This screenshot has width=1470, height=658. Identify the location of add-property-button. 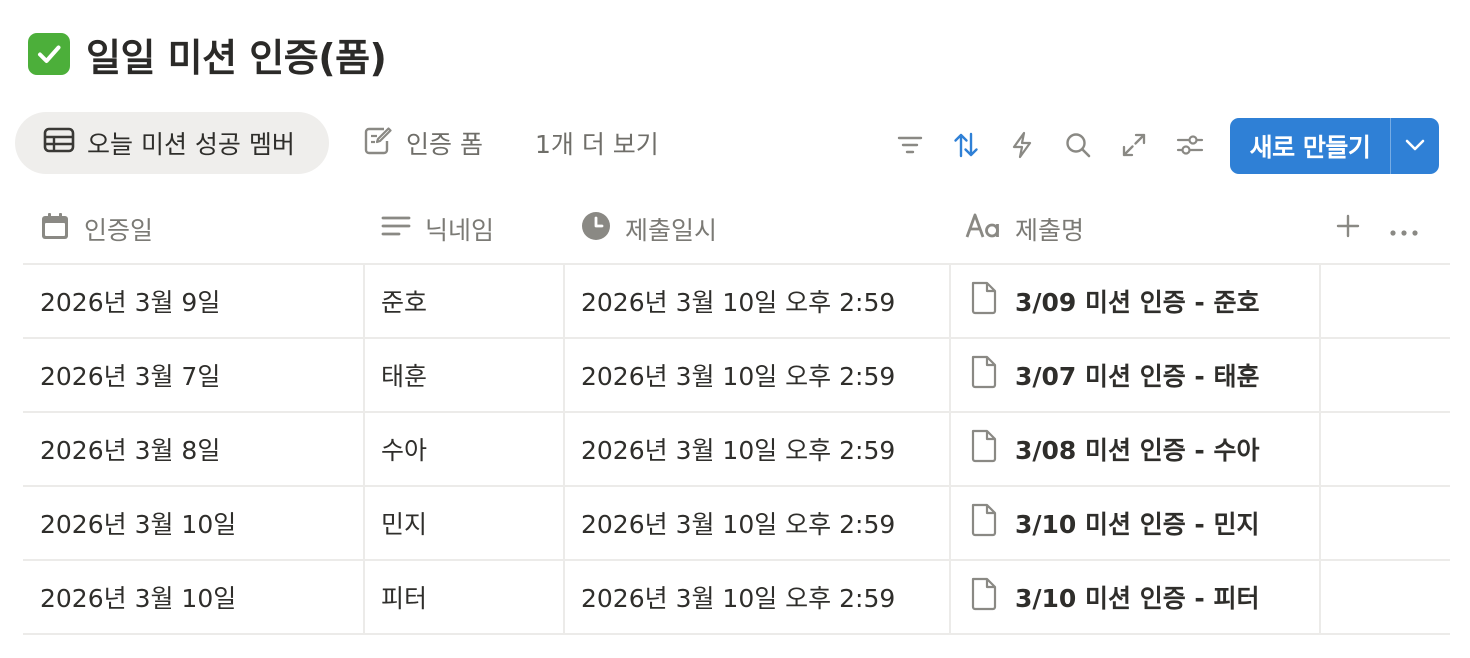
(1348, 229).